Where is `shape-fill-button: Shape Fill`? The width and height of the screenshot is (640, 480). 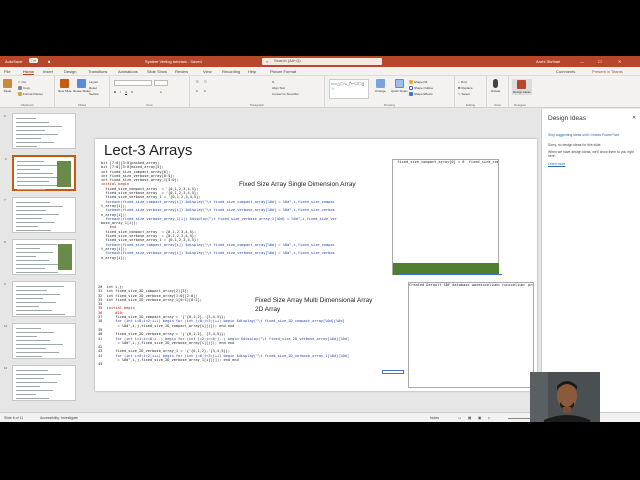
shape-fill-button: Shape Fill is located at coordinates (418, 82).